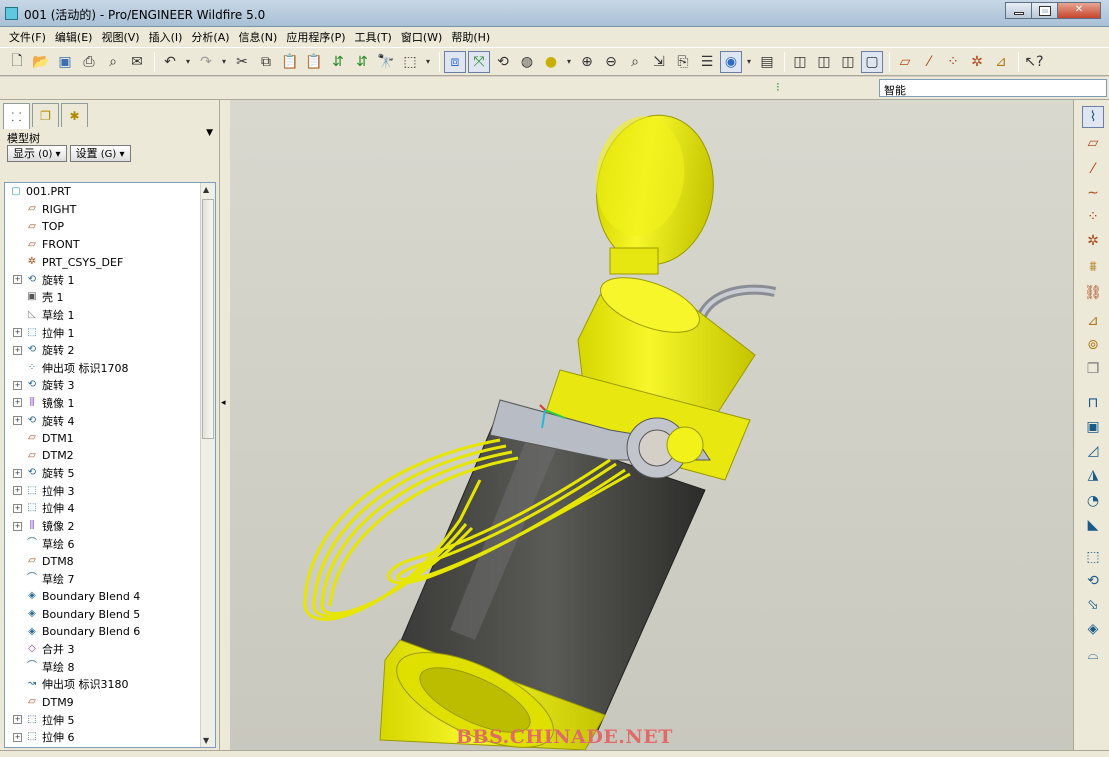 This screenshot has width=1109, height=757. What do you see at coordinates (1093, 605) in the screenshot?
I see `sweep-tool-icon: ⬂` at bounding box center [1093, 605].